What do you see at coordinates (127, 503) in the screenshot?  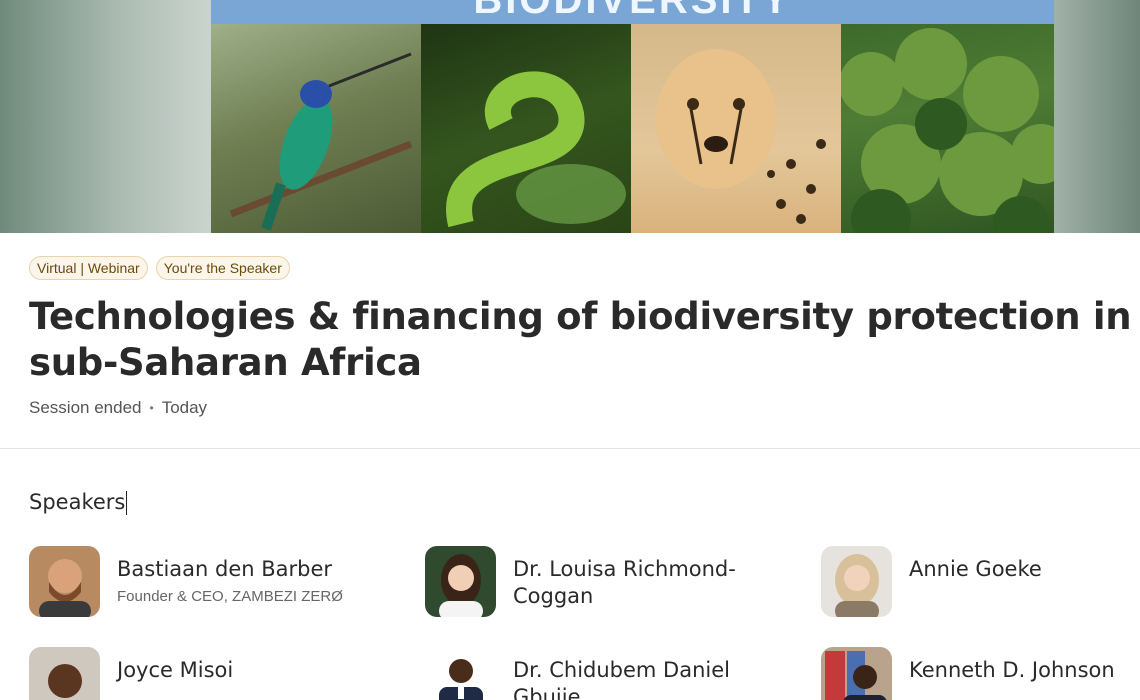 I see `text-cursor` at bounding box center [127, 503].